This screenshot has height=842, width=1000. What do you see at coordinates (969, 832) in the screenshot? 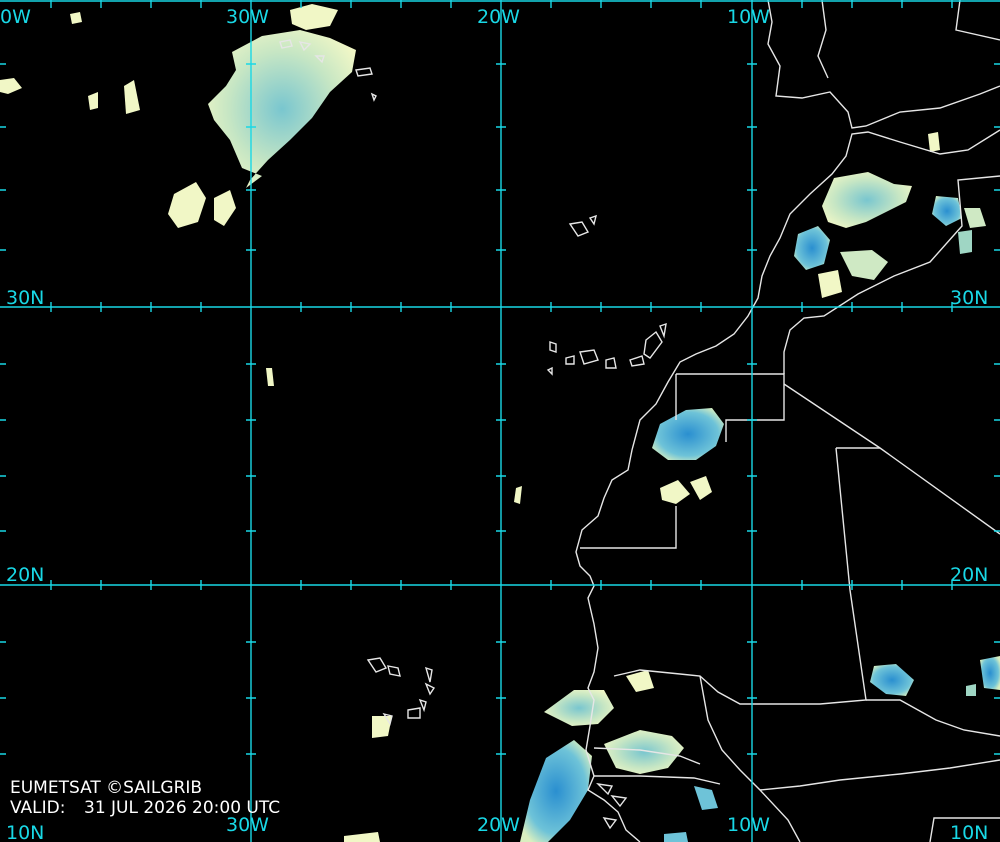
I see `corner-label-bottom-right: 10N` at bounding box center [969, 832].